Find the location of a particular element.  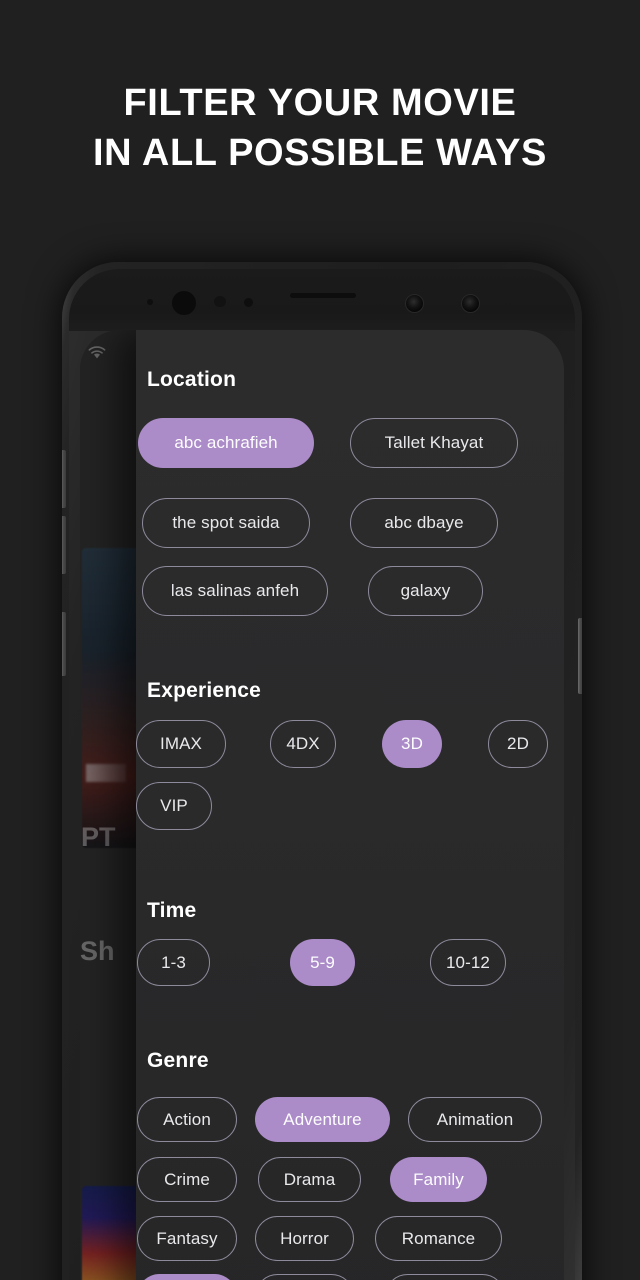

chip-experience-imax: IMAX is located at coordinates (181, 744).